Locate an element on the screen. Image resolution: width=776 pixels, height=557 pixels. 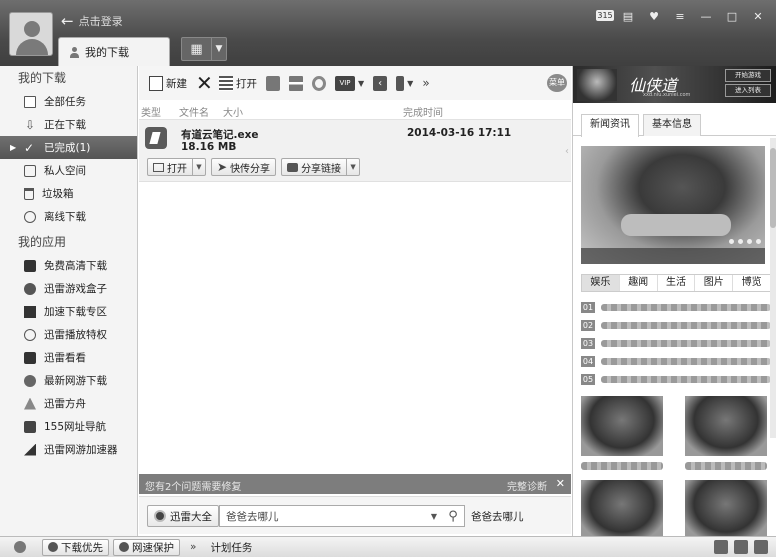
news-item: 01 is located at coordinates (676, 307).